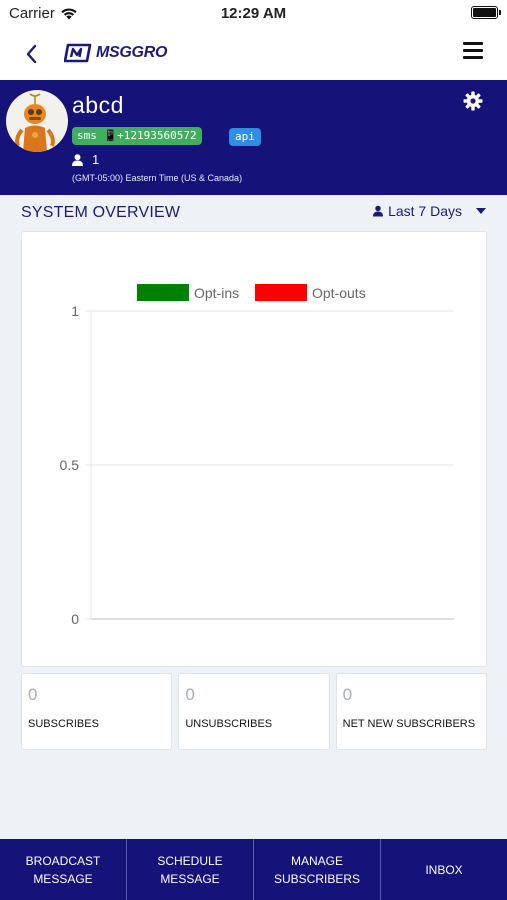 This screenshot has width=507, height=900. I want to click on sms-number-badge: sms 📱+12193560572, so click(137, 136).